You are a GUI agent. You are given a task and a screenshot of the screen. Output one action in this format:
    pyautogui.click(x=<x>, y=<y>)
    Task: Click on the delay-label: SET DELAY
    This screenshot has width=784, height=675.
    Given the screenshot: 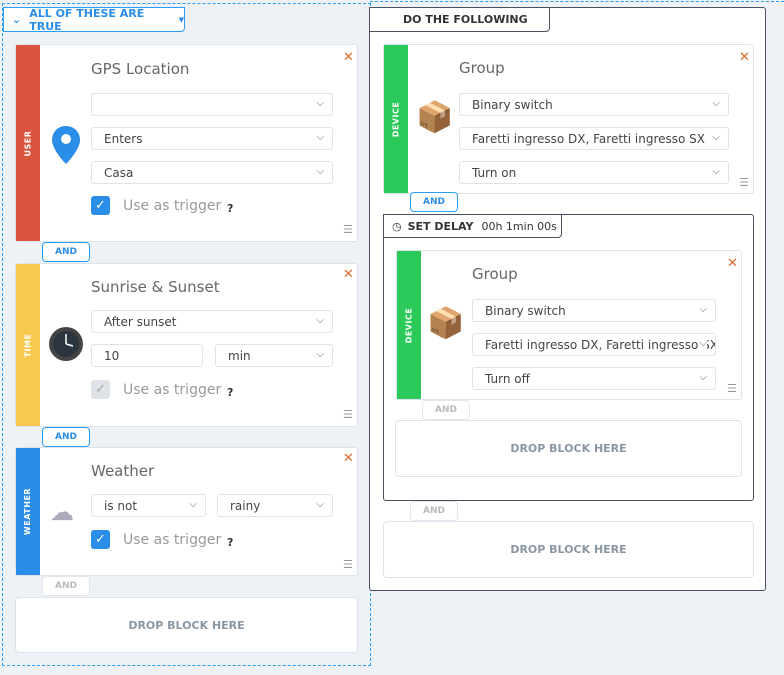 What is the action you would take?
    pyautogui.click(x=440, y=226)
    